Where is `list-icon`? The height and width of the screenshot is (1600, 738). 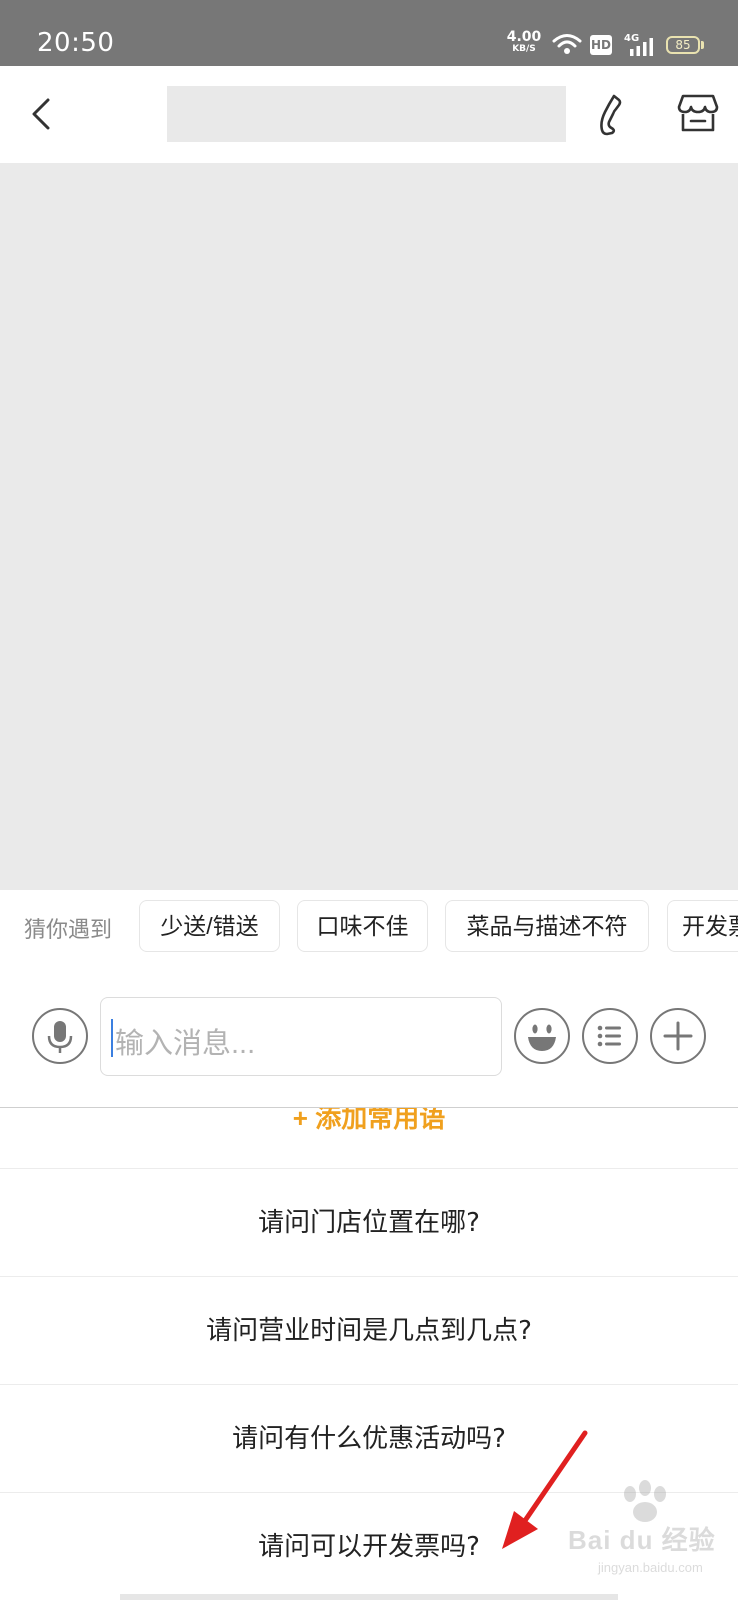 list-icon is located at coordinates (609, 1036).